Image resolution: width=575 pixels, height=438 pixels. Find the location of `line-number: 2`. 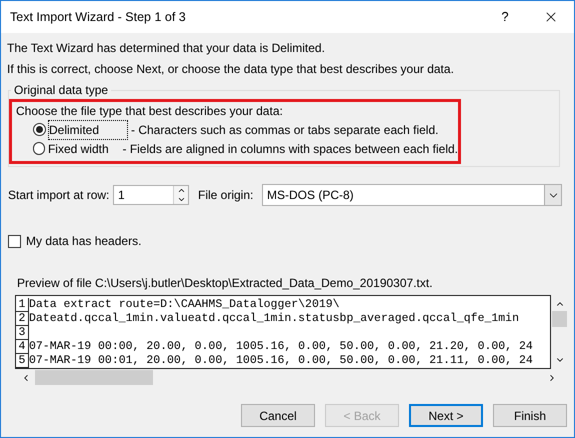

line-number: 2 is located at coordinates (22, 319).